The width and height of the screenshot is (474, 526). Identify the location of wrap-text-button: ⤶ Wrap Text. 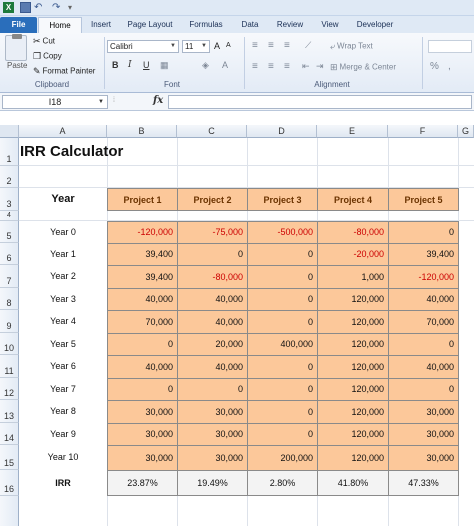
(351, 46).